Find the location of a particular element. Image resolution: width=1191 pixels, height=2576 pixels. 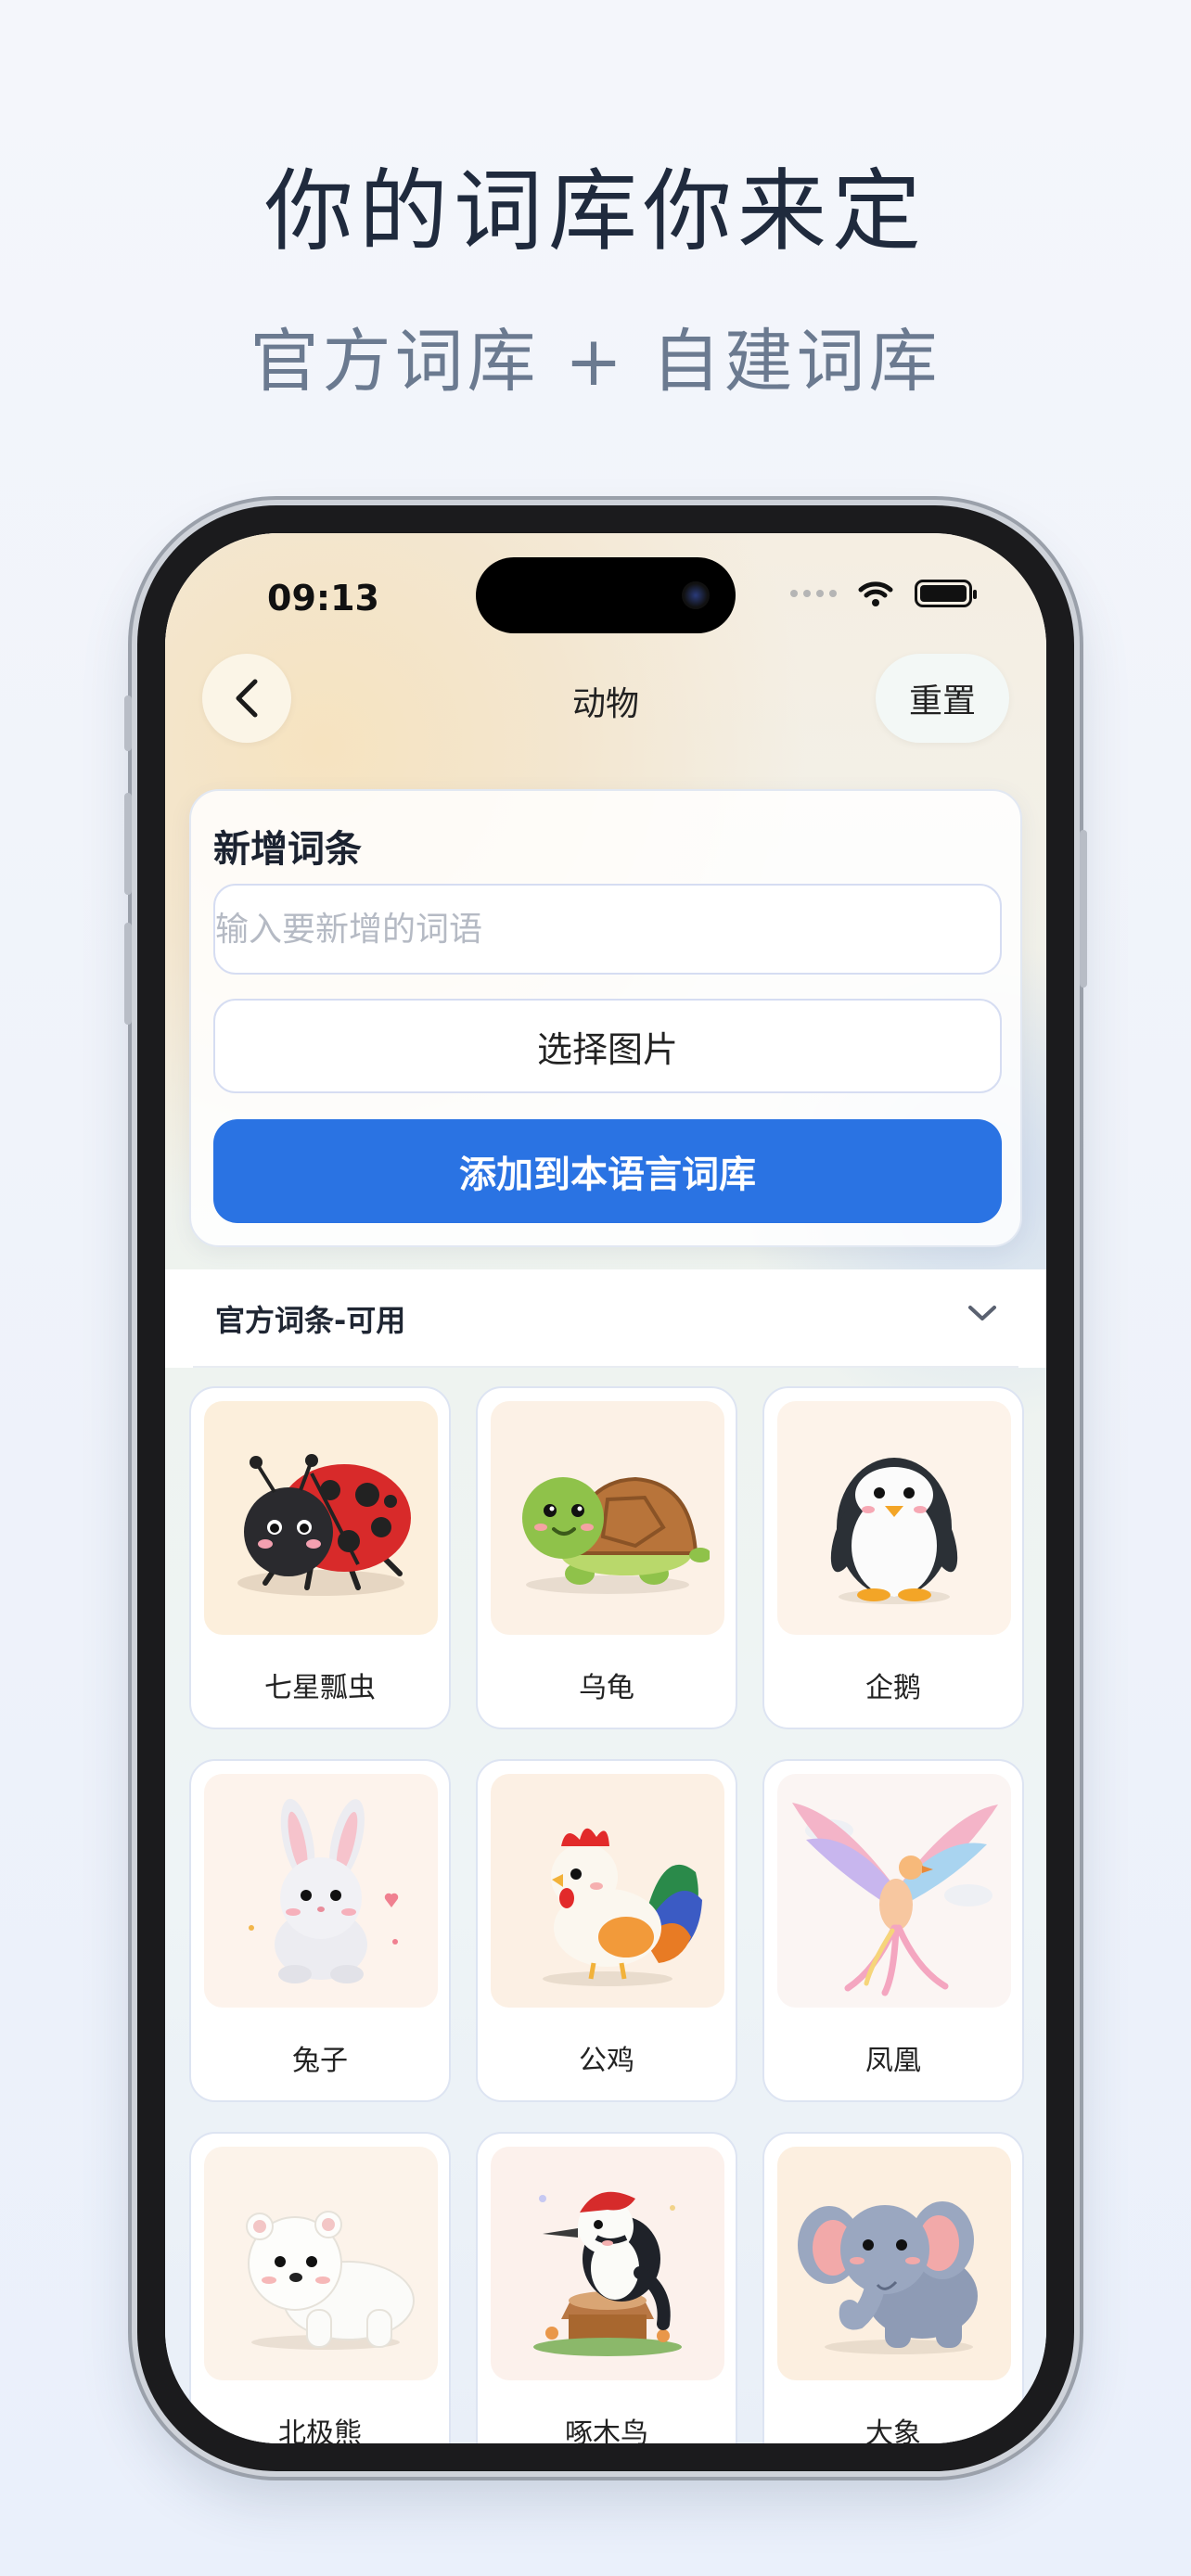

word-label: 公鸡 is located at coordinates (606, 2061).